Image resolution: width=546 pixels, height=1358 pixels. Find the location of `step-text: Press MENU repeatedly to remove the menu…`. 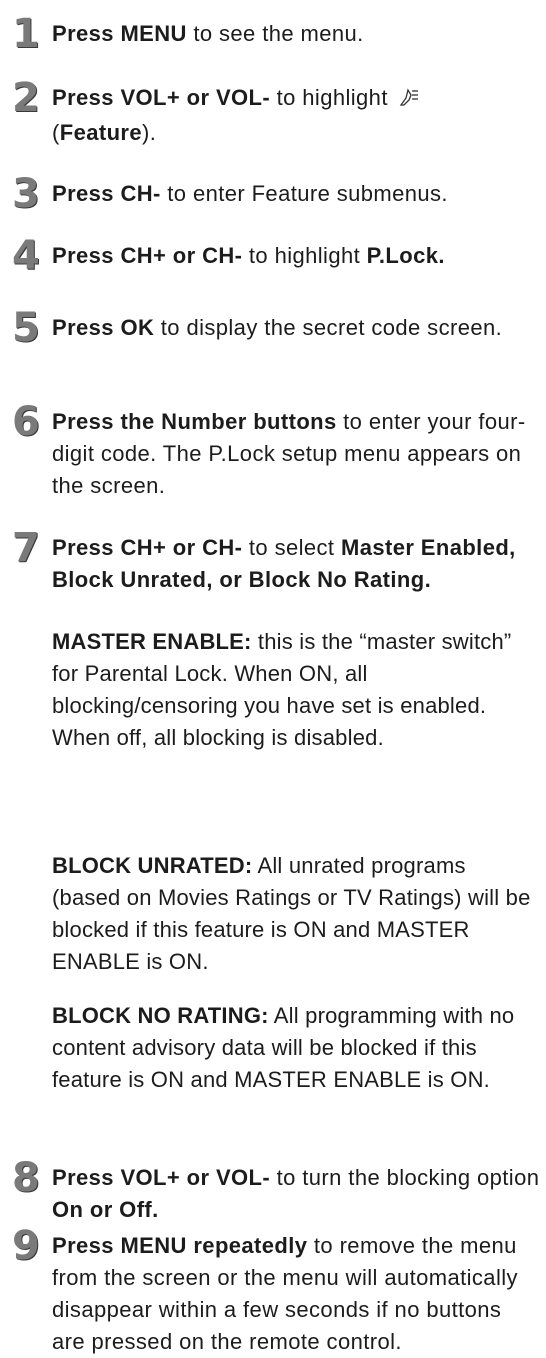

step-text: Press MENU repeatedly to remove the menu… is located at coordinates (296, 1294).